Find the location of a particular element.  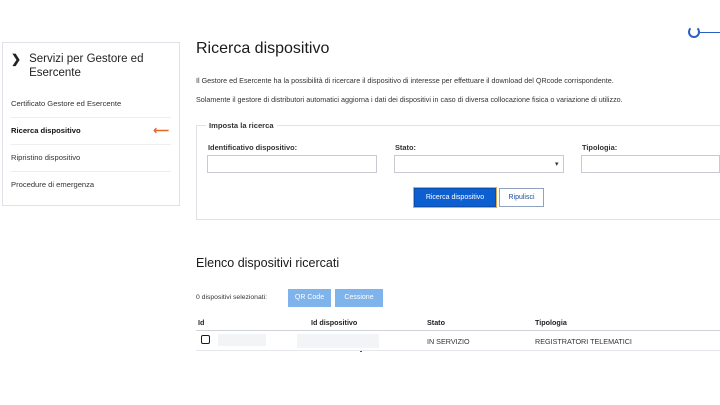

dropdown-arrow-icon: ▾ is located at coordinates (557, 164).